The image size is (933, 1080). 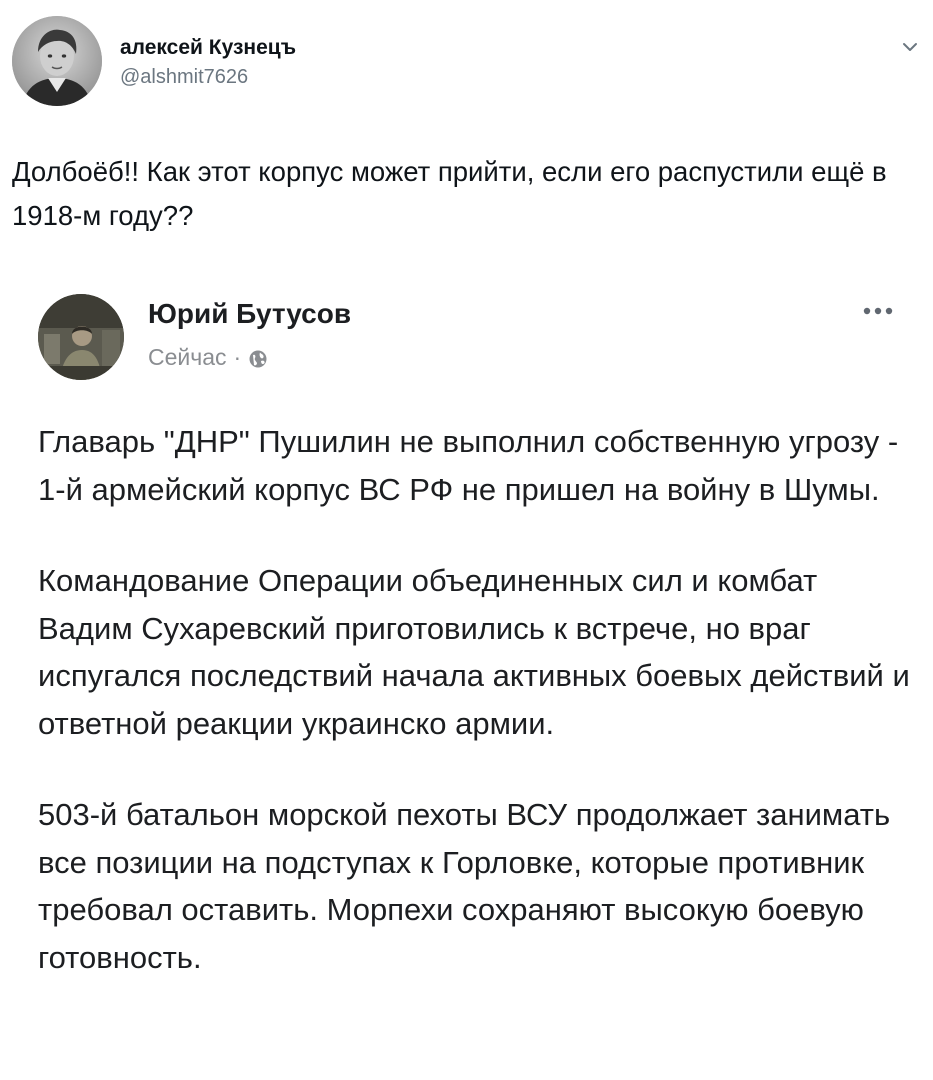 I want to click on author-avatar-image, so click(x=57, y=61).